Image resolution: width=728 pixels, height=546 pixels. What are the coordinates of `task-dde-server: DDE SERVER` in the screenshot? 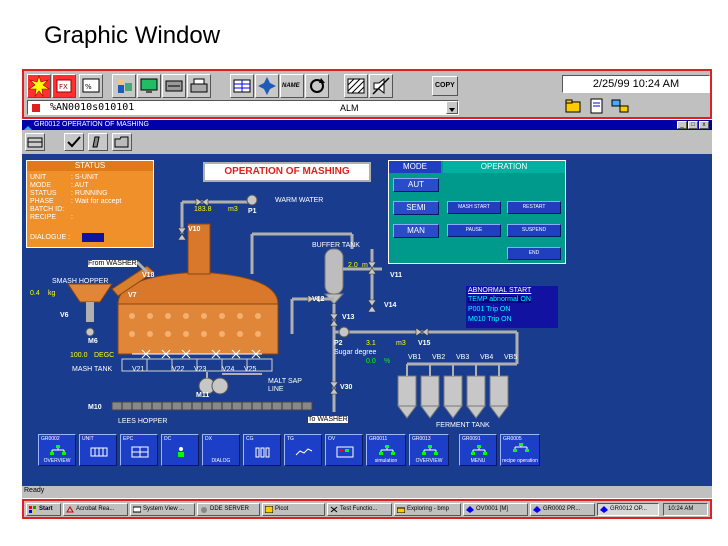 It's located at (228, 509).